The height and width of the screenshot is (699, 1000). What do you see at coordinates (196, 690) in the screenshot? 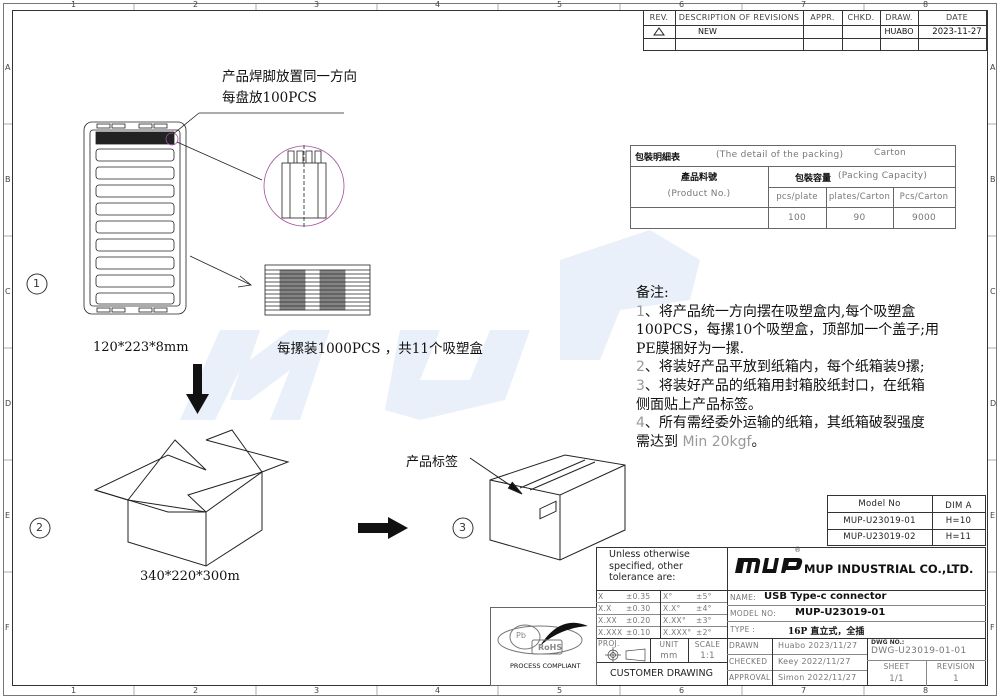
I see `col-label: 2` at bounding box center [196, 690].